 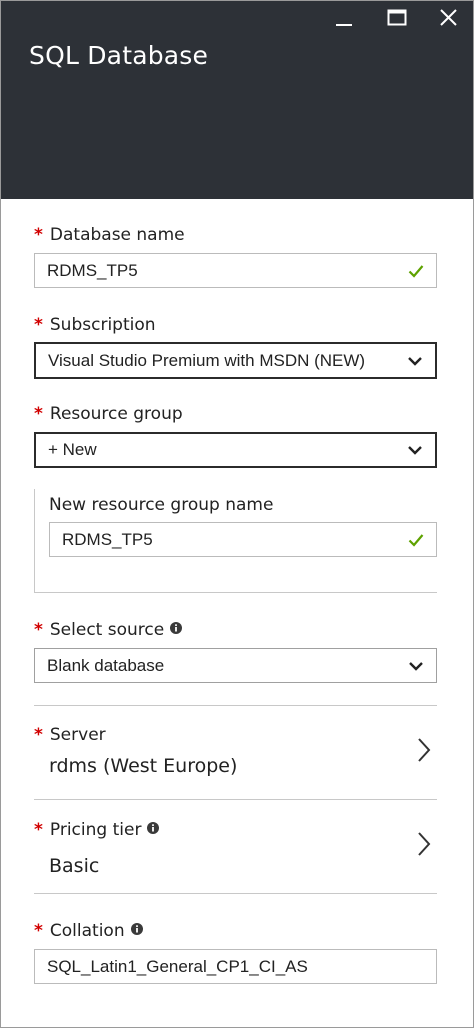 I want to click on server-label: * Server, so click(x=70, y=735).